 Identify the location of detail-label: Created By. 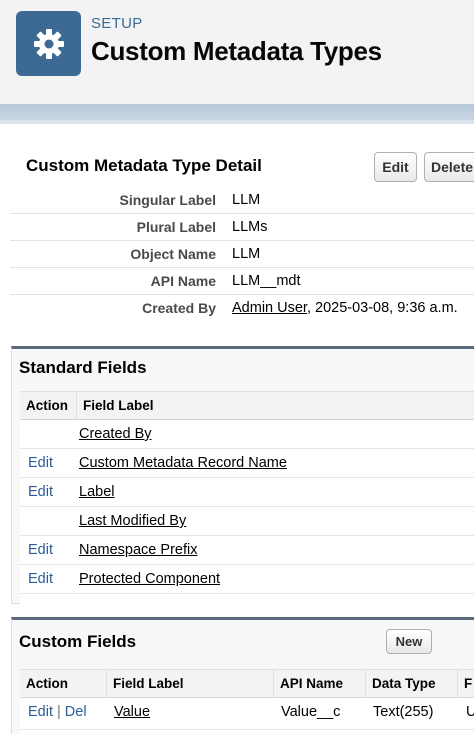
(179, 308).